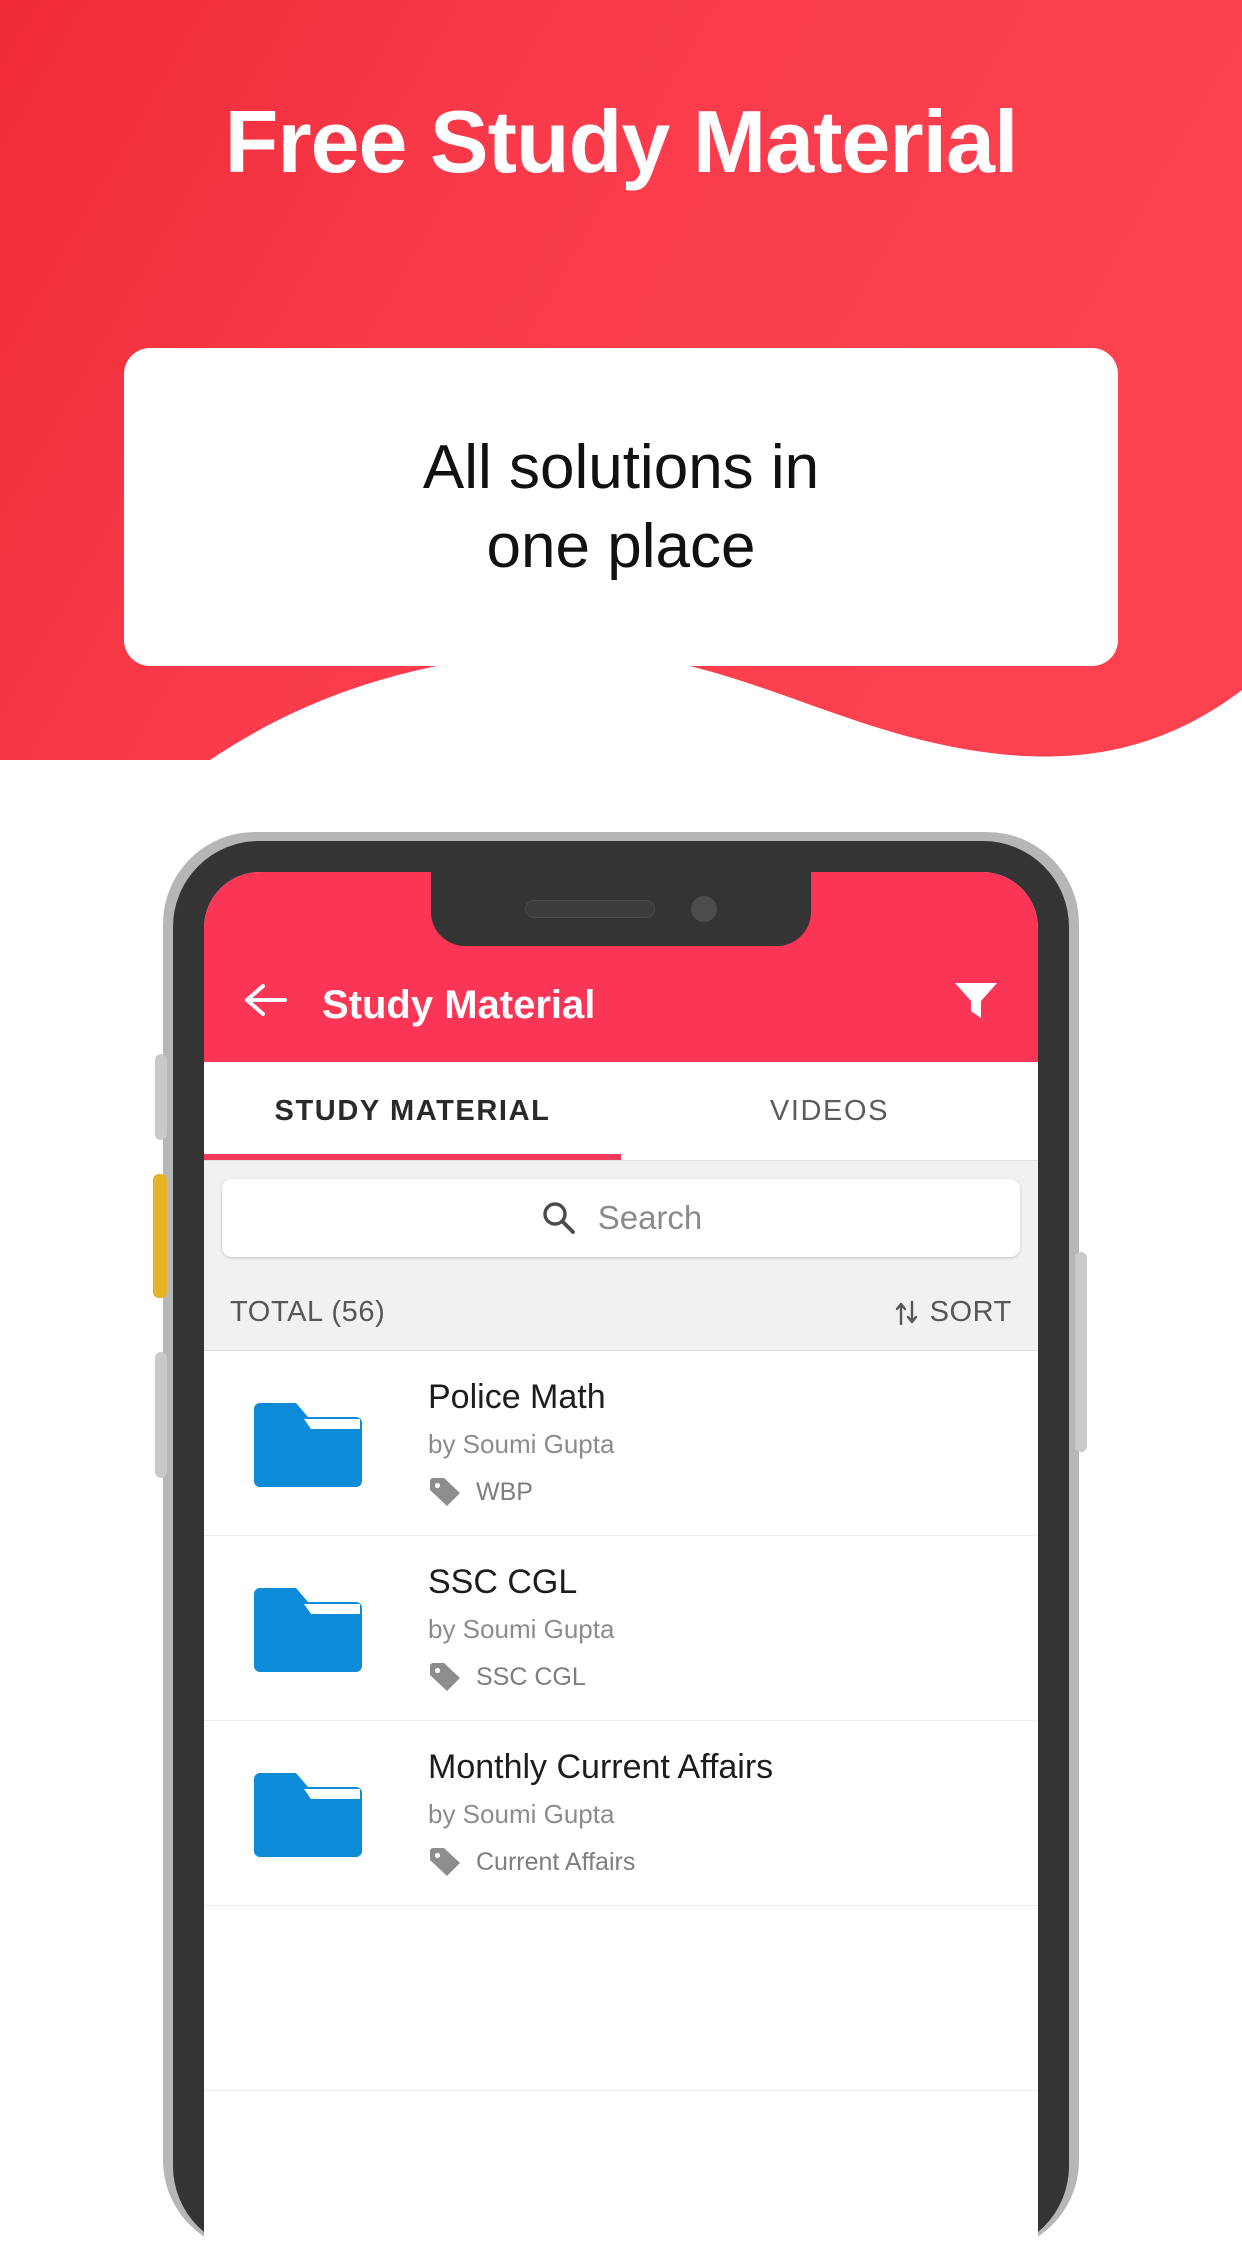 The height and width of the screenshot is (2252, 1242). I want to click on list-item-tag-row: Current Affairs, so click(600, 1862).